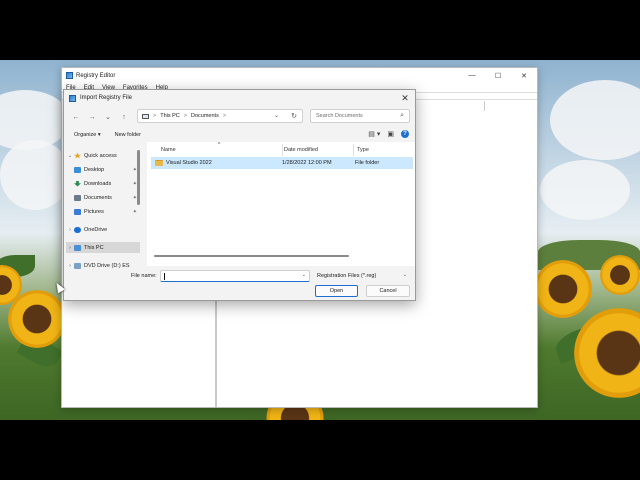 This screenshot has width=640, height=480. Describe the element at coordinates (96, 75) in the screenshot. I see `registry-window-title: Registry Editor` at that location.